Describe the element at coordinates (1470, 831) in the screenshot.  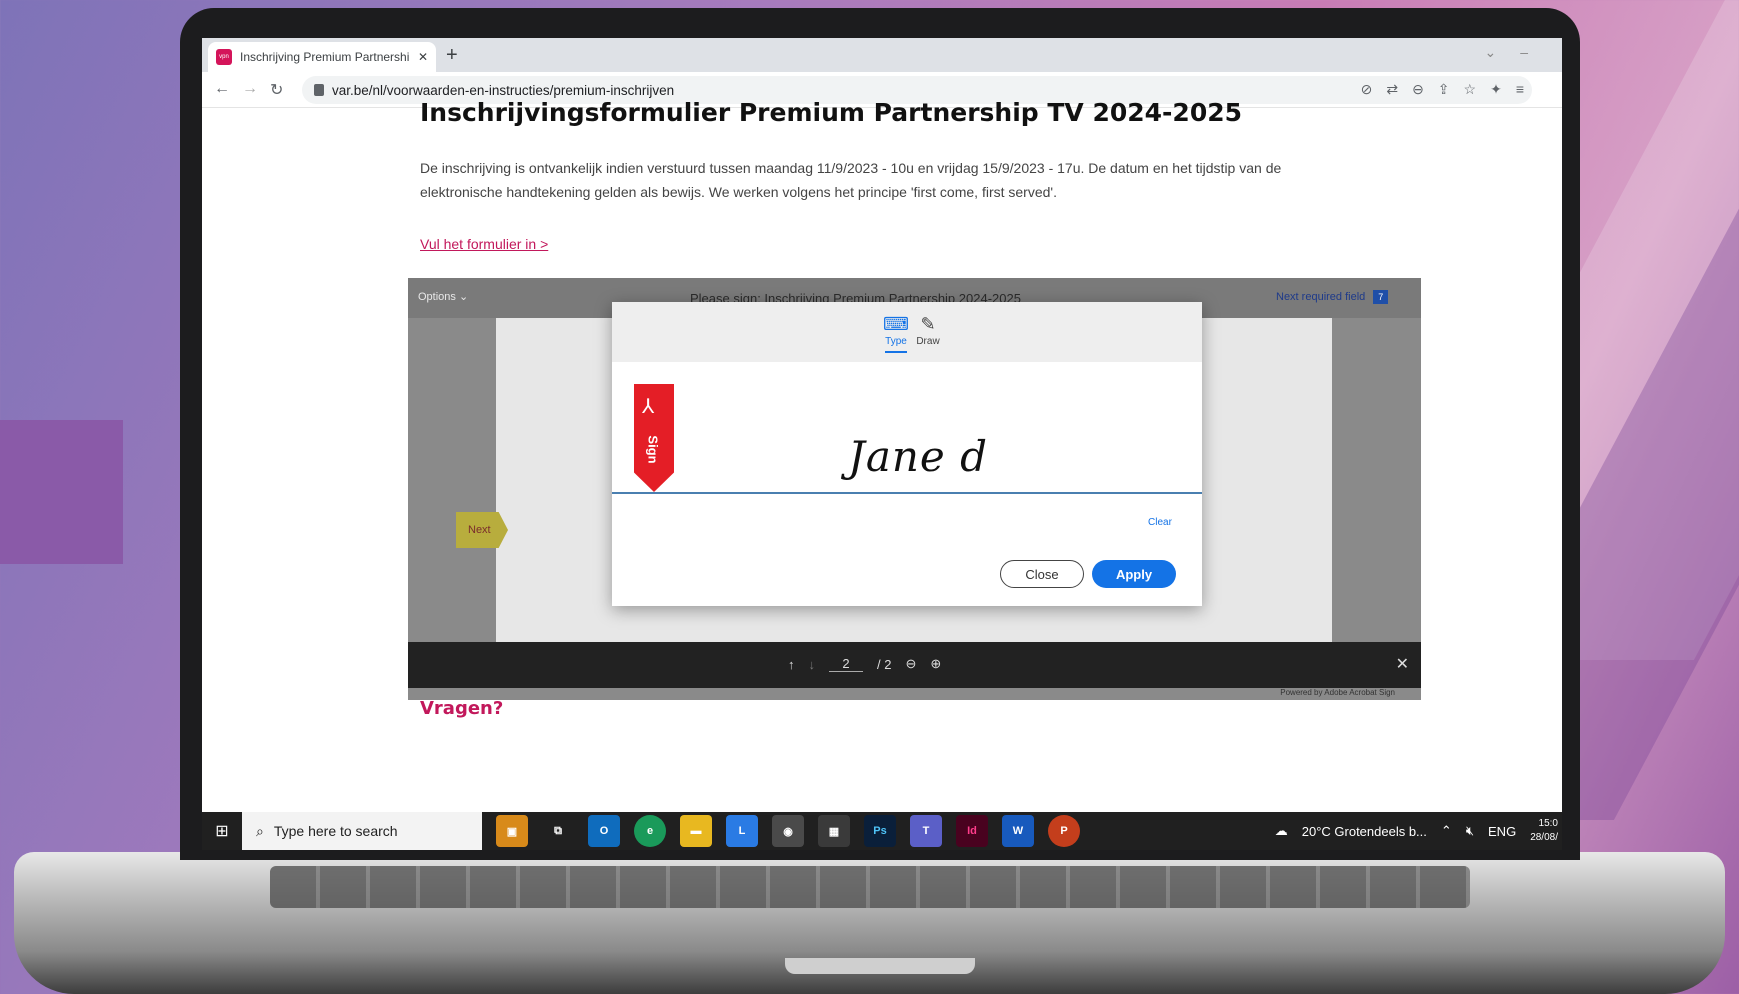
I see `volume-muted-icon: 🔇︎` at that location.